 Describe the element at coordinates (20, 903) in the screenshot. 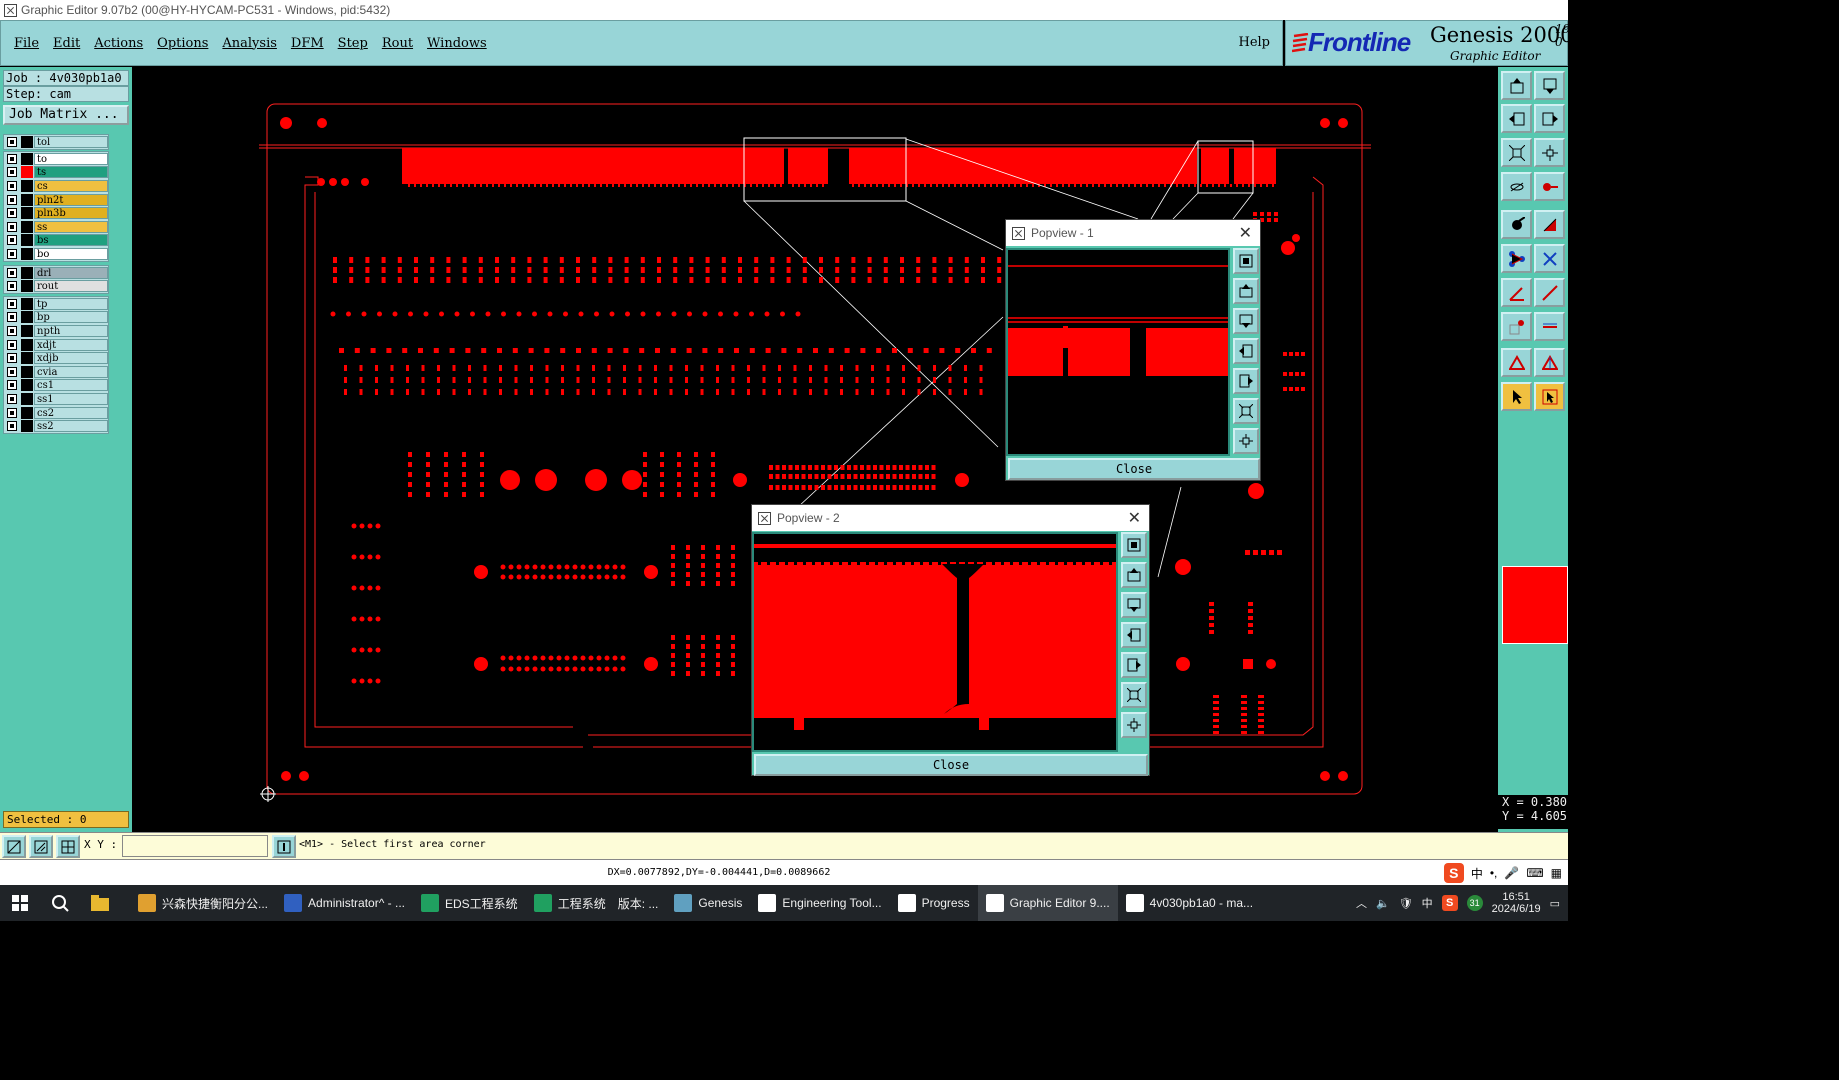

I see `windows-start-icon` at that location.